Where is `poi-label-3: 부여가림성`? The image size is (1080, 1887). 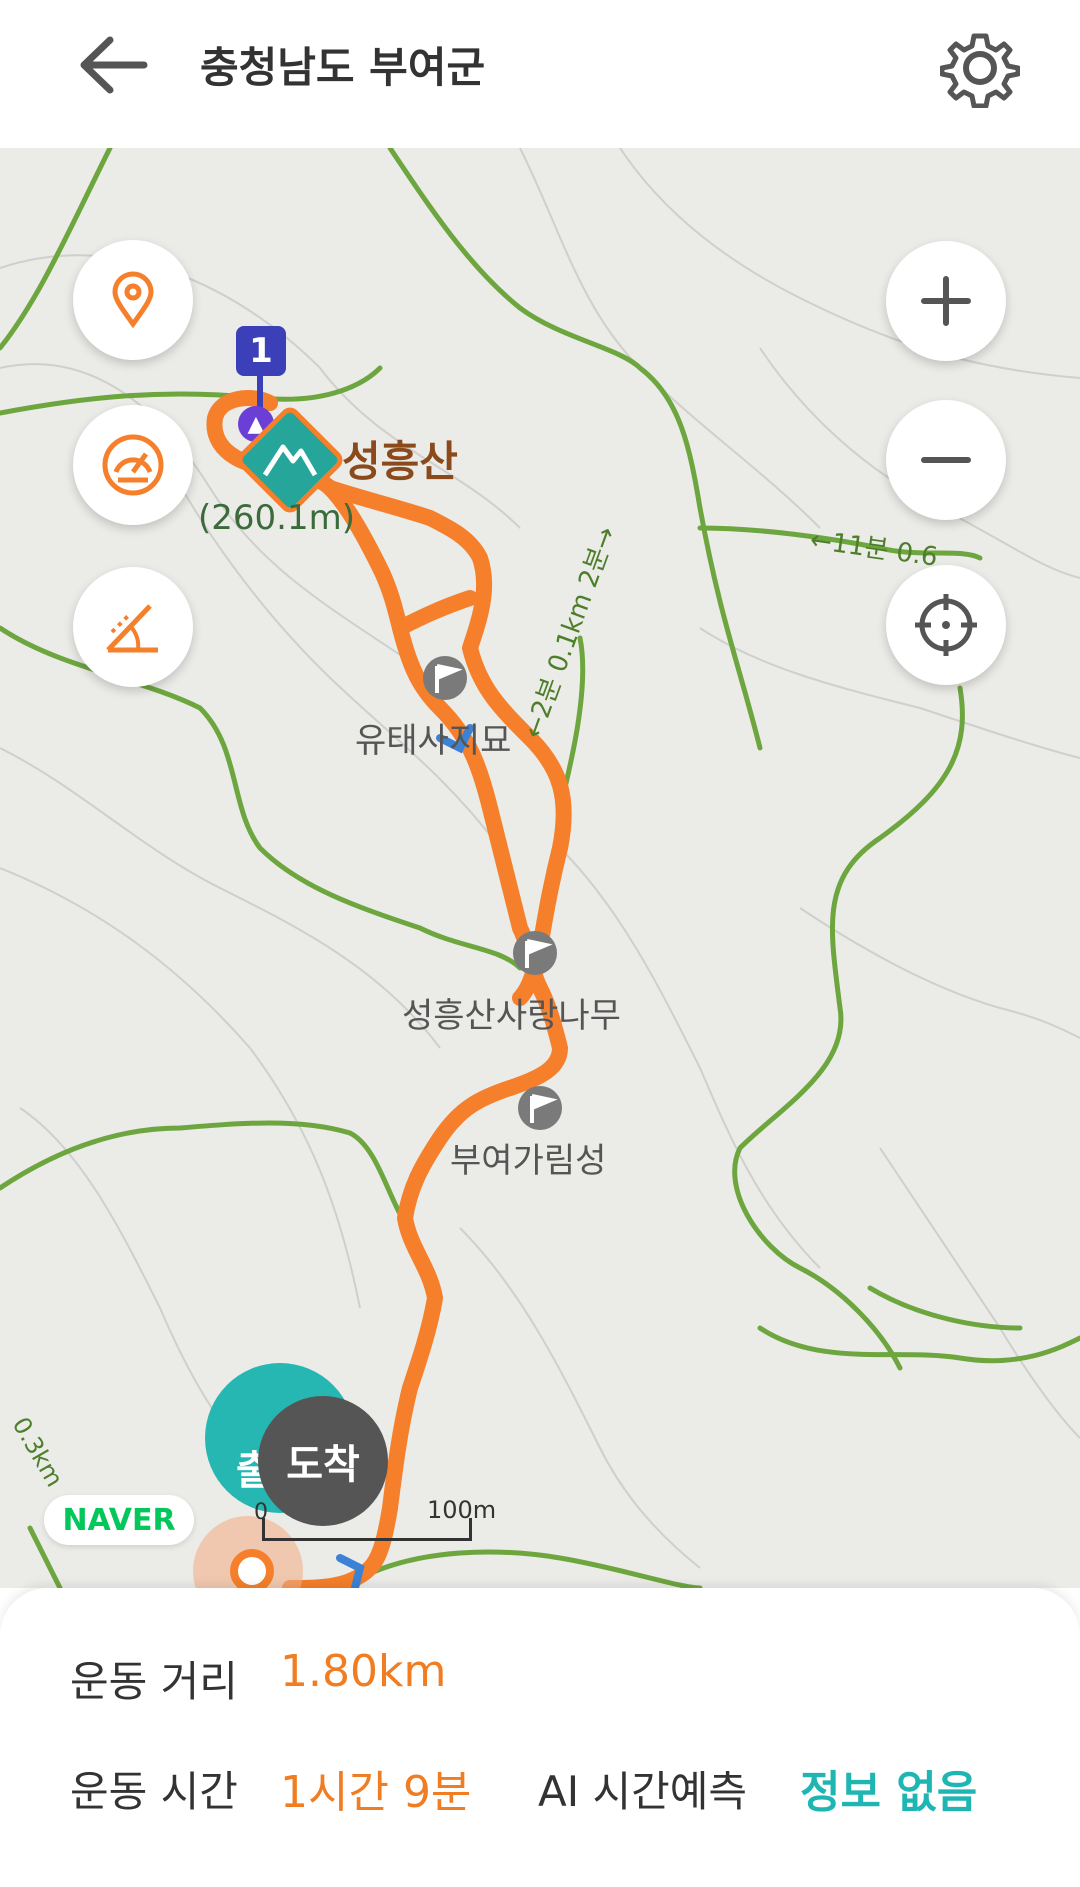 poi-label-3: 부여가림성 is located at coordinates (528, 1161).